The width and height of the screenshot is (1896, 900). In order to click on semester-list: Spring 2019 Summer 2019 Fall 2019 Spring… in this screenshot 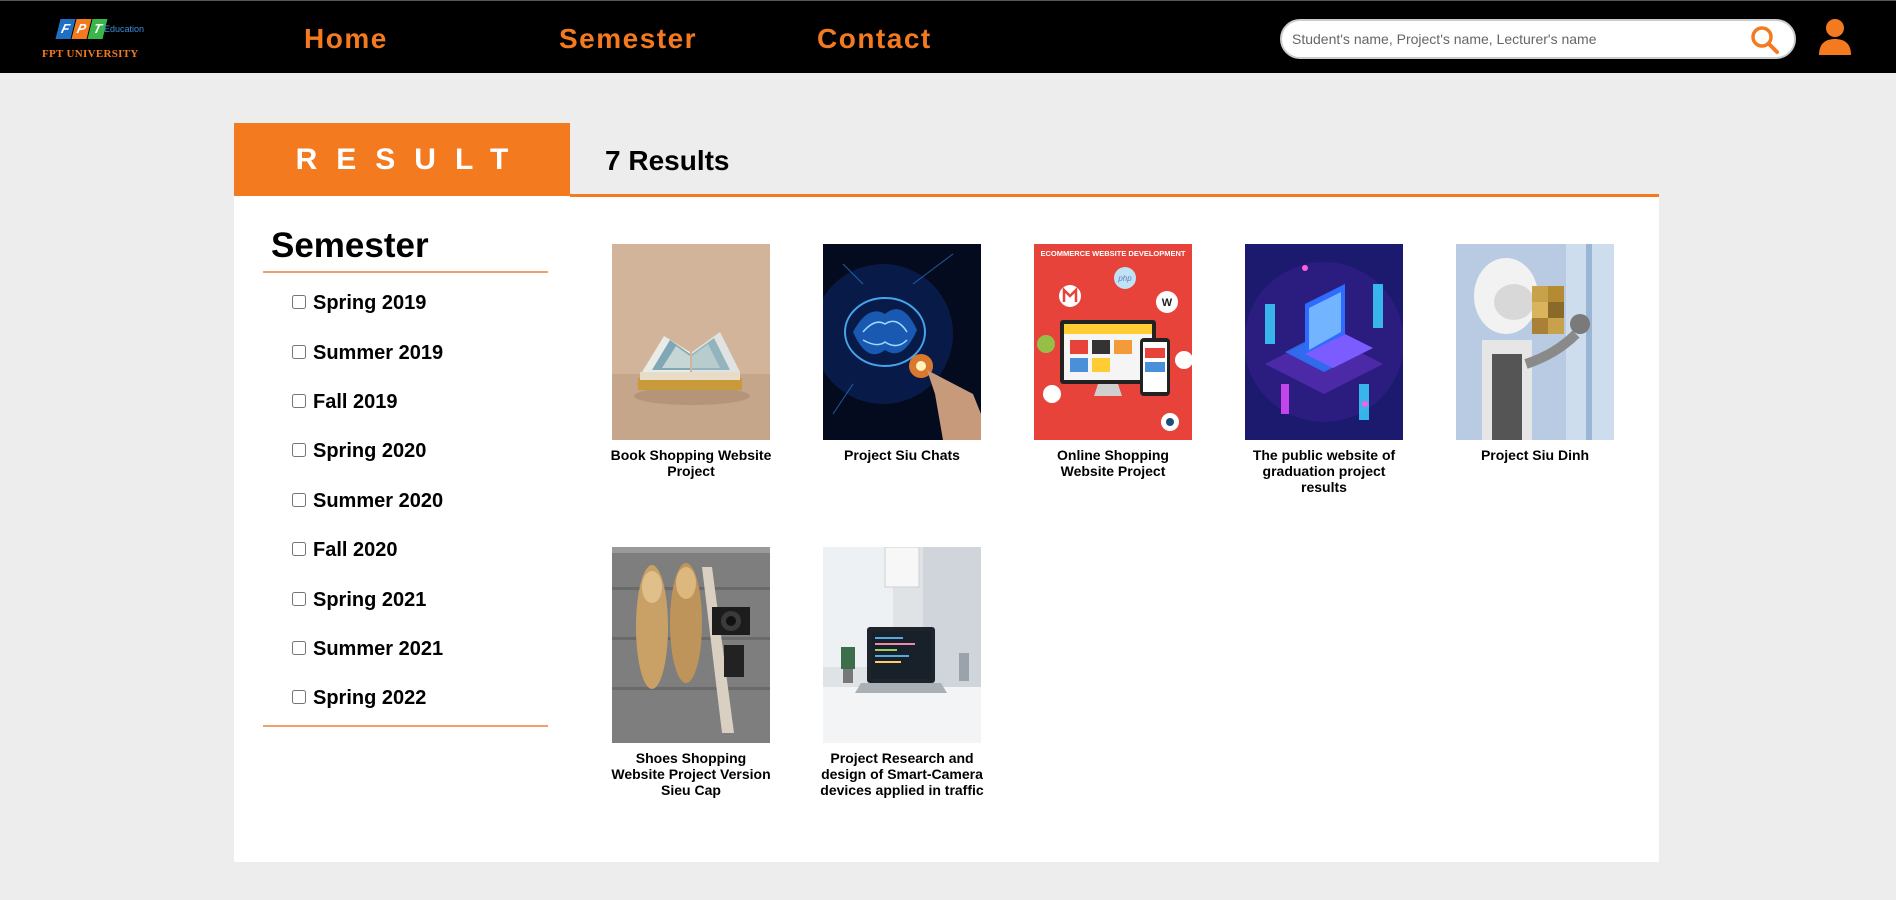, I will do `click(405, 498)`.